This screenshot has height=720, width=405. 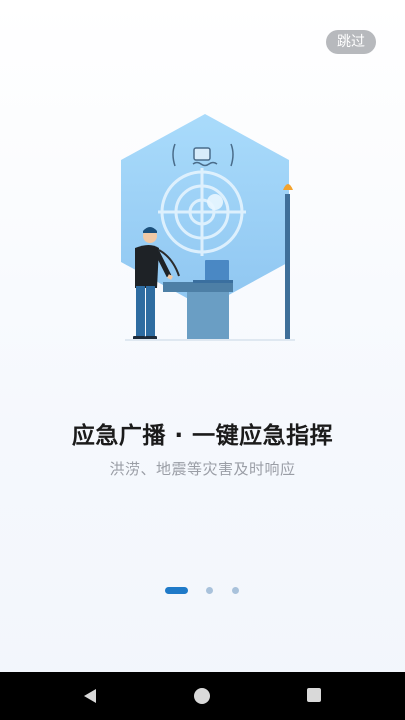 What do you see at coordinates (208, 314) in the screenshot?
I see `podium` at bounding box center [208, 314].